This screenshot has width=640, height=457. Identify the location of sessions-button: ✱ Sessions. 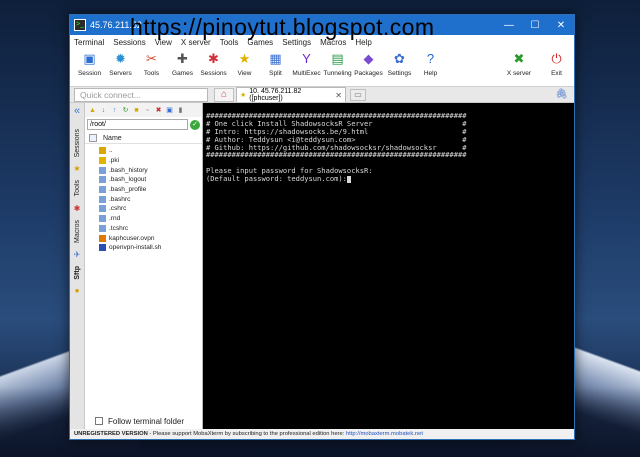
(213, 63).